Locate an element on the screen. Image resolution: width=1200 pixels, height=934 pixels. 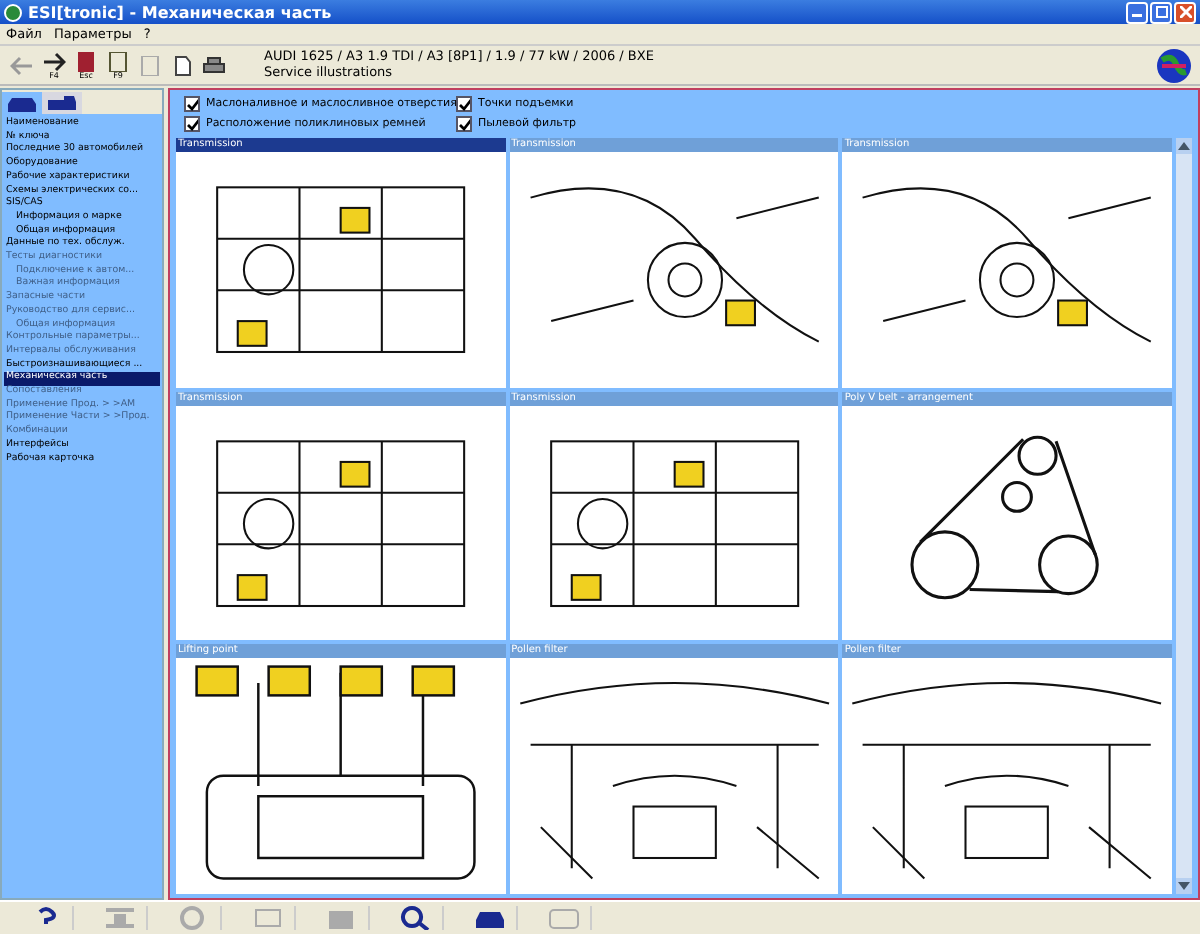
minimize-button is located at coordinates (1137, 12).